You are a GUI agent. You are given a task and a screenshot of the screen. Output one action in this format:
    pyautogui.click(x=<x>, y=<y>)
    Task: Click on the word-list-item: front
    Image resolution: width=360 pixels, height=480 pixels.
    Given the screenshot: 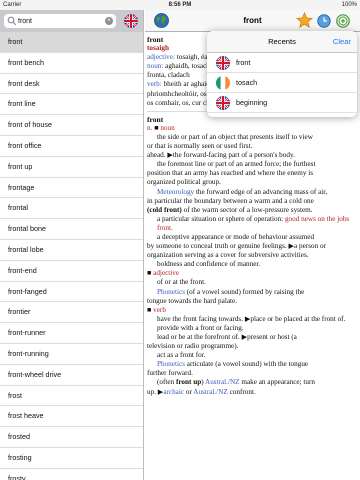 What is the action you would take?
    pyautogui.click(x=71, y=42)
    